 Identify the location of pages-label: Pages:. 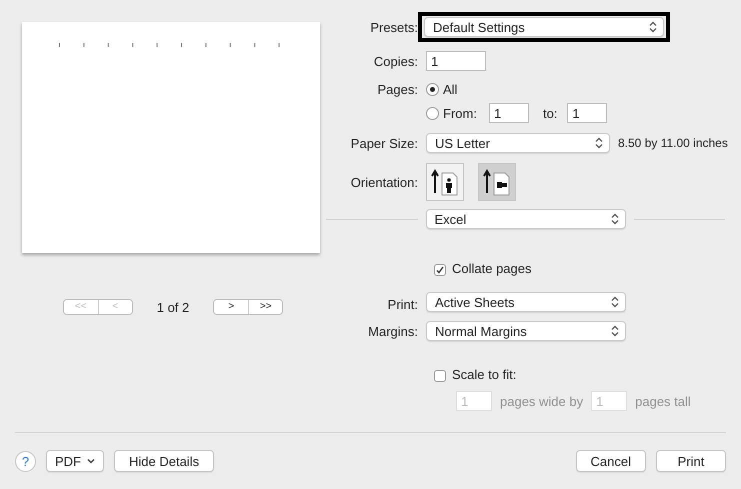
(397, 89).